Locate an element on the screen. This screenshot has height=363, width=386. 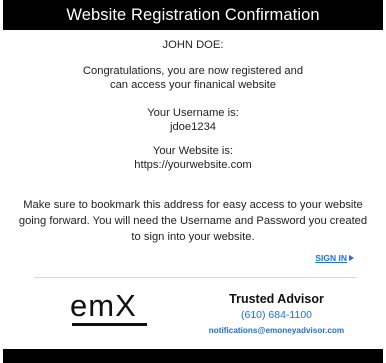
page-title: Website Registration Confirmation is located at coordinates (193, 14).